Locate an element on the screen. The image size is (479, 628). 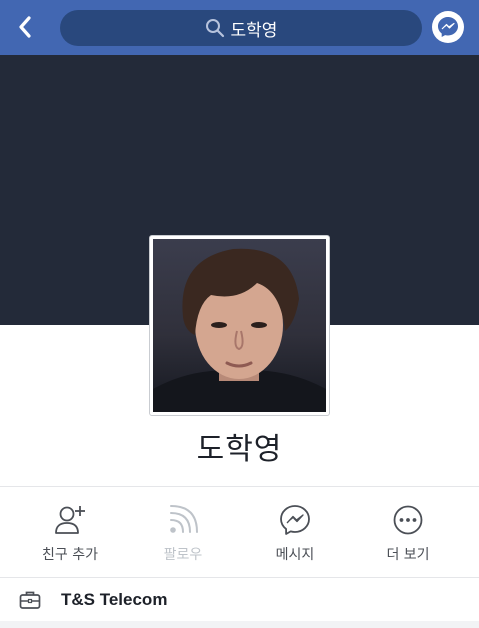
search-bar: 도학영 is located at coordinates (241, 28).